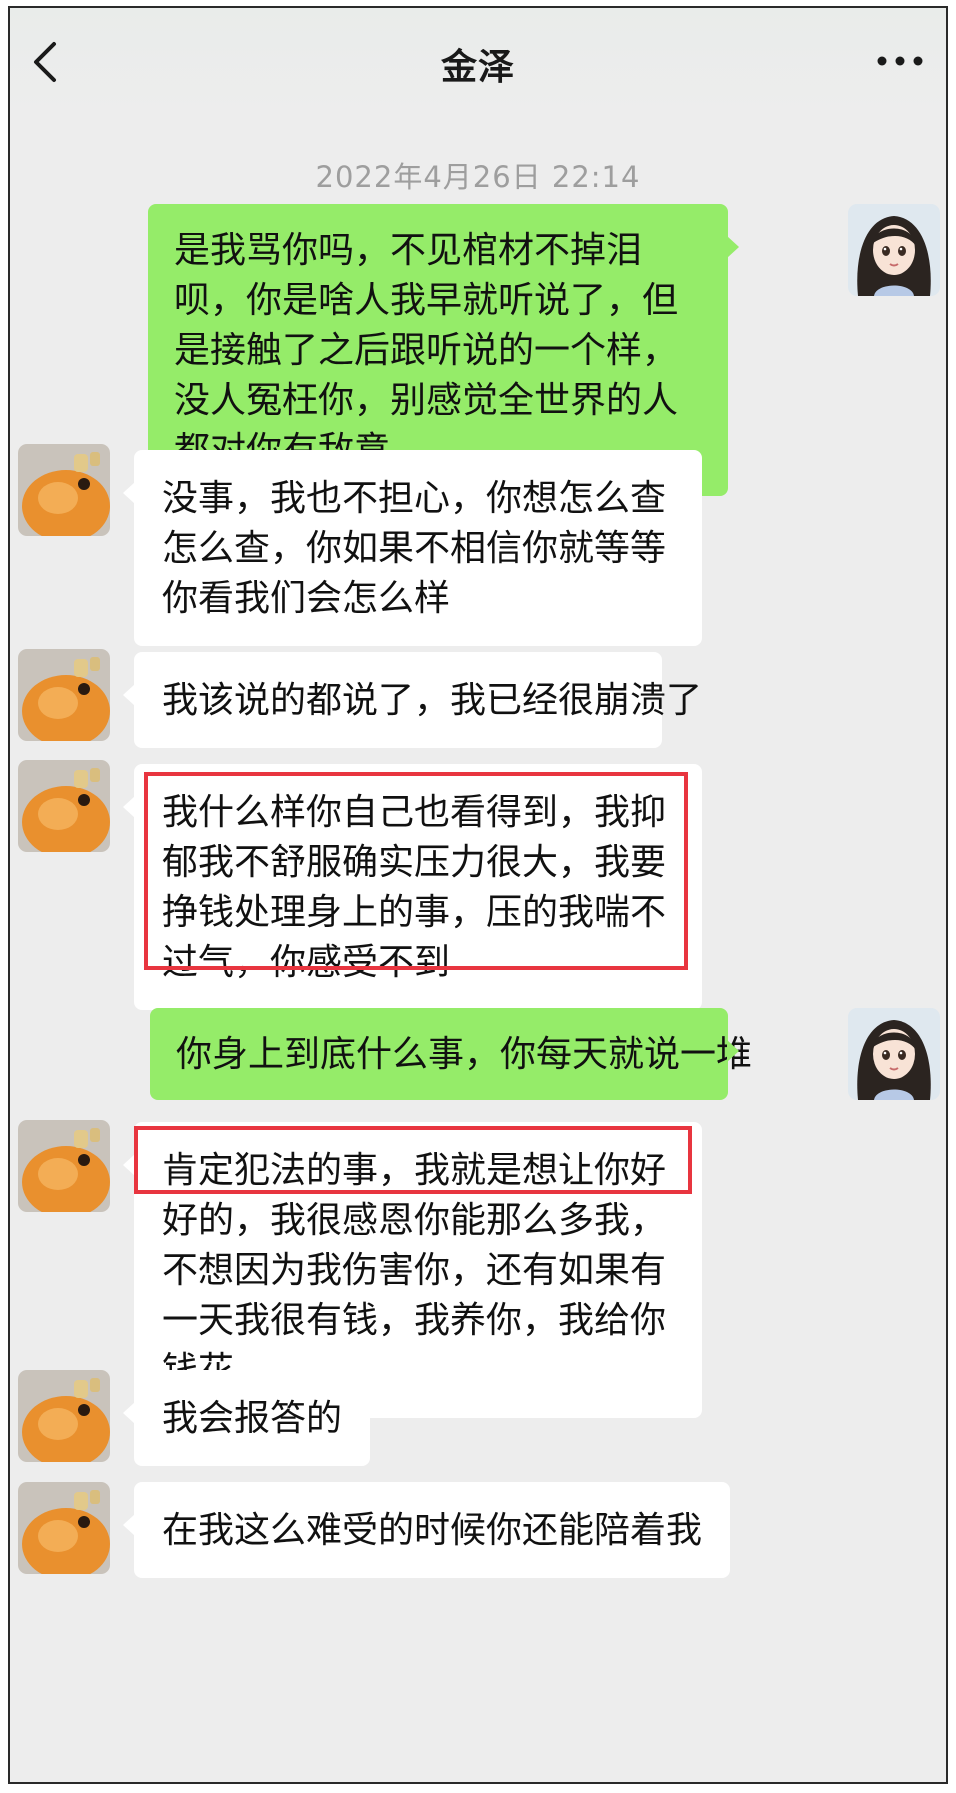 The height and width of the screenshot is (1793, 956). What do you see at coordinates (477, 67) in the screenshot?
I see `chat-title: 金泽` at bounding box center [477, 67].